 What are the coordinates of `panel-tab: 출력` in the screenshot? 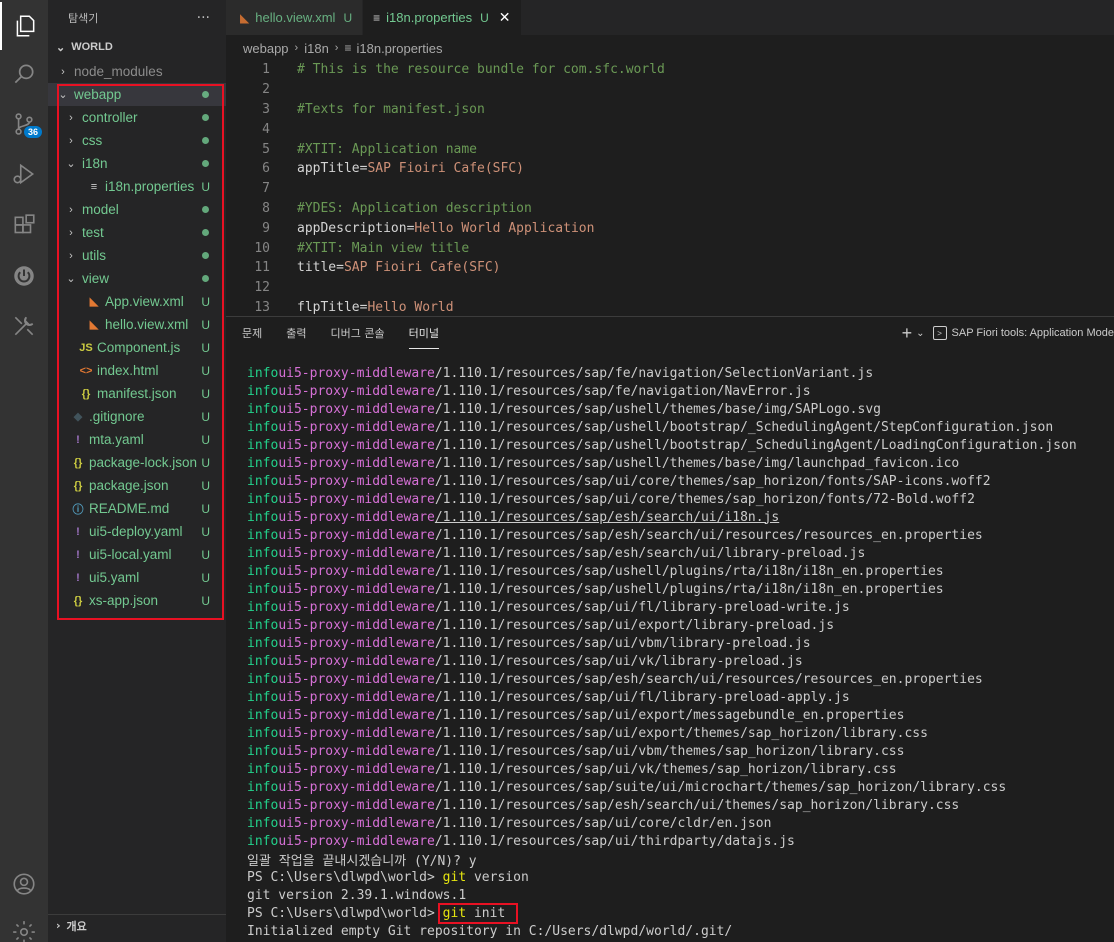 It's located at (296, 333).